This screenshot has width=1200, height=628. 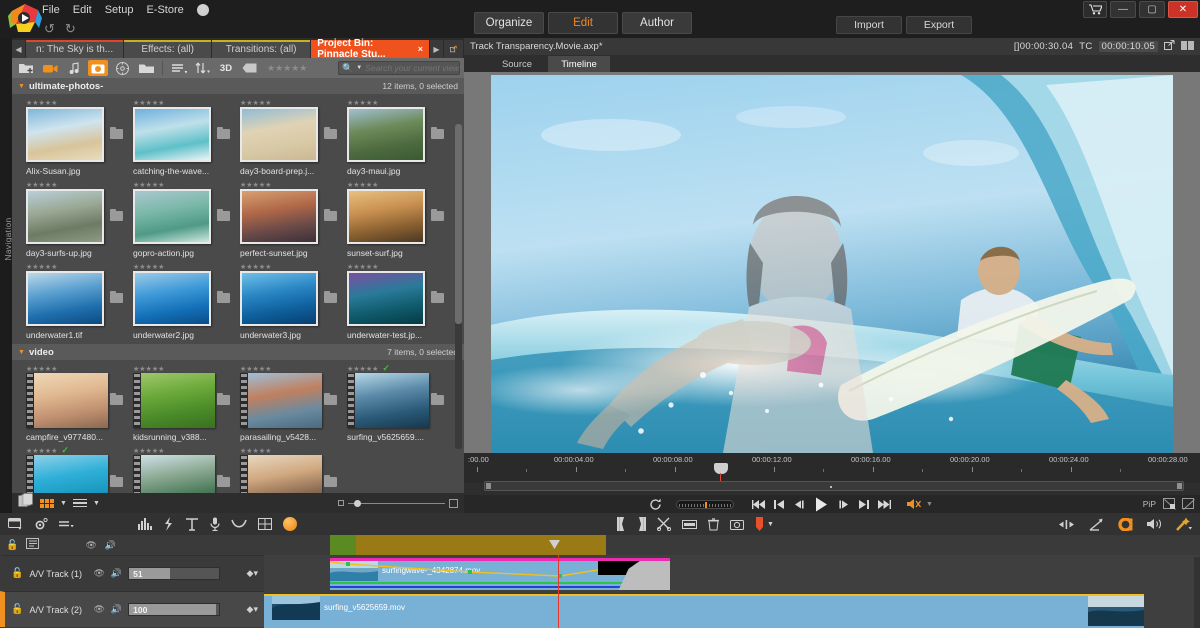 I want to click on track-height-icon, so click(x=66, y=524).